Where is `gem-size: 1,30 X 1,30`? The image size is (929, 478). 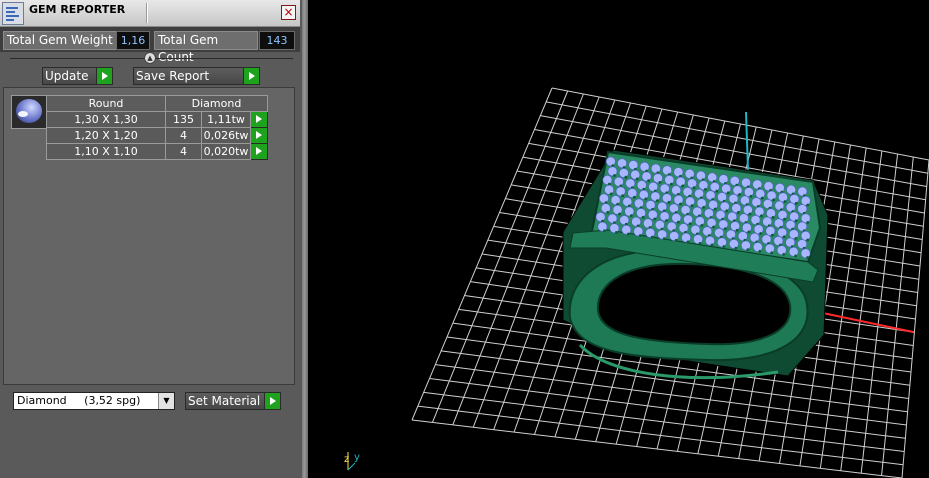 gem-size: 1,30 X 1,30 is located at coordinates (106, 119).